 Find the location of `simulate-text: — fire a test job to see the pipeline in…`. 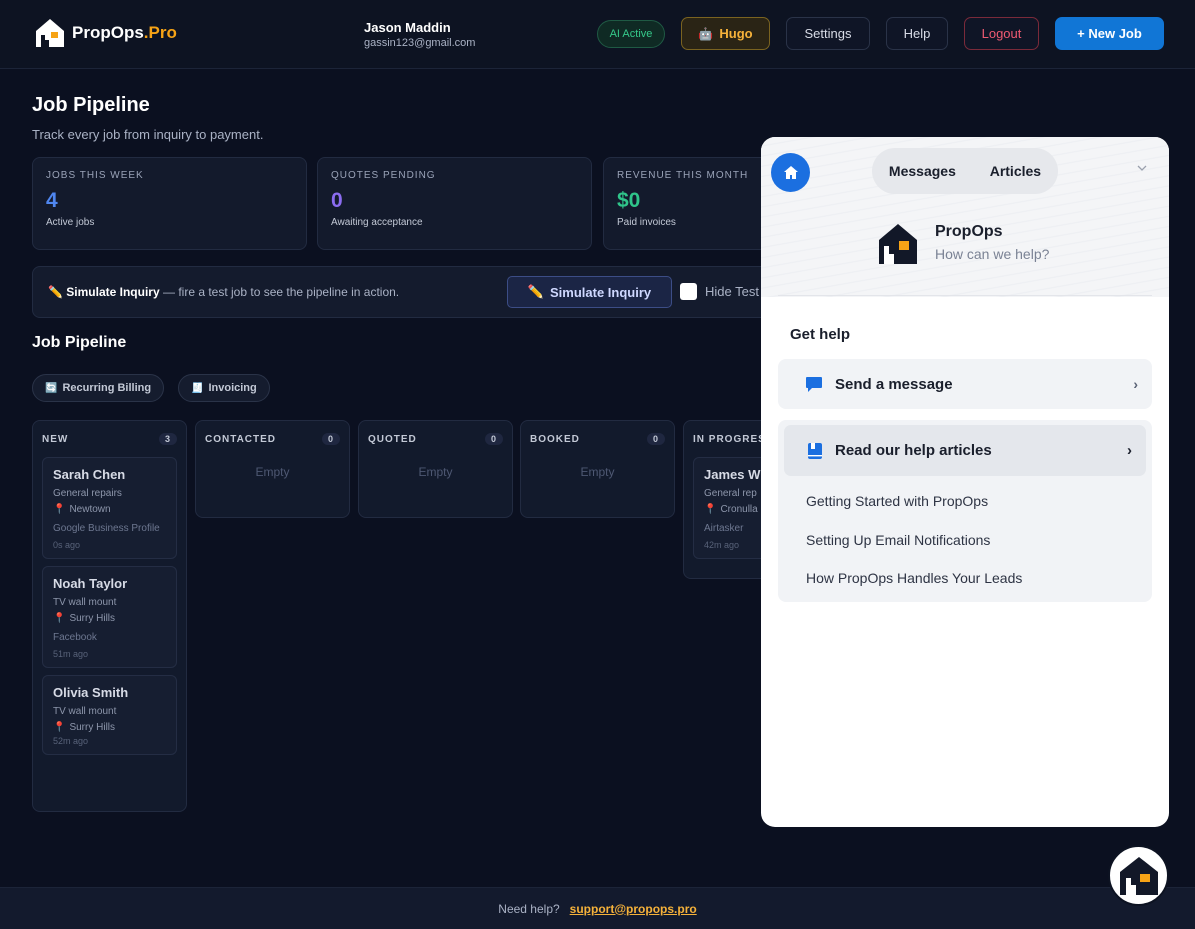

simulate-text: — fire a test job to see the pipeline in… is located at coordinates (279, 292).